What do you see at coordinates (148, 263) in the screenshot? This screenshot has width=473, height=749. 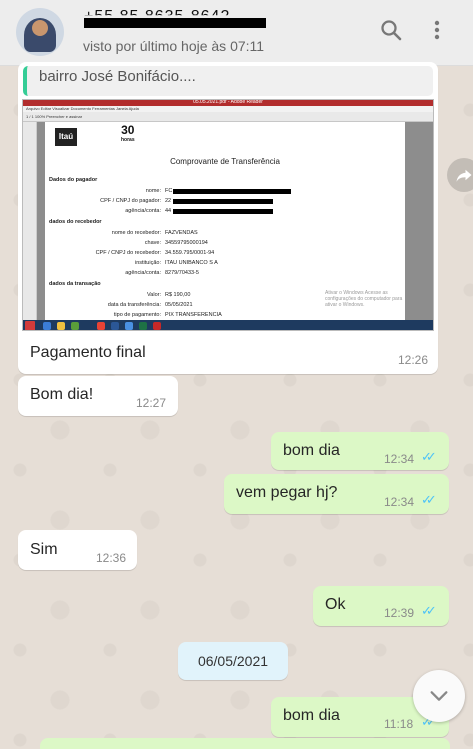 I see `institution-label: instituição:` at bounding box center [148, 263].